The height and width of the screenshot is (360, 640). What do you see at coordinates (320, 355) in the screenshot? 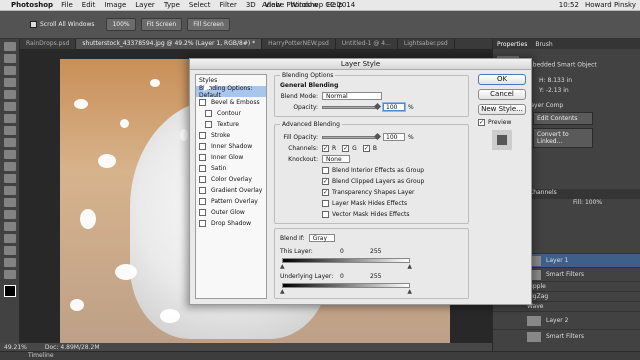
I see `timeline-panel-tab: Timeline` at bounding box center [320, 355].